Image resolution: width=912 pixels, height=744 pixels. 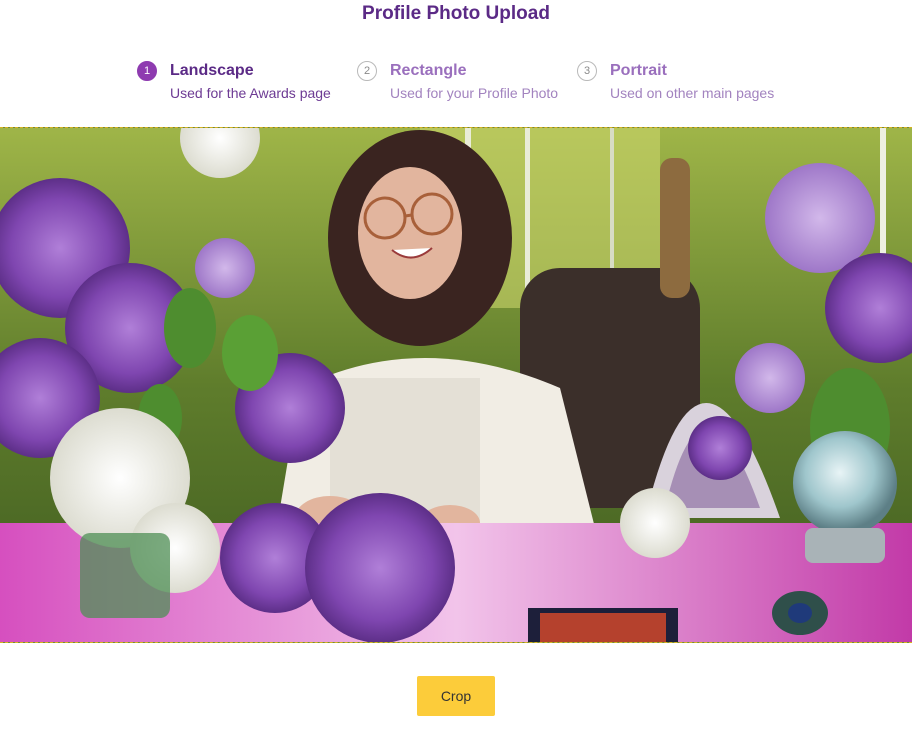 I want to click on page-title: Profile Photo Upload, so click(x=456, y=13).